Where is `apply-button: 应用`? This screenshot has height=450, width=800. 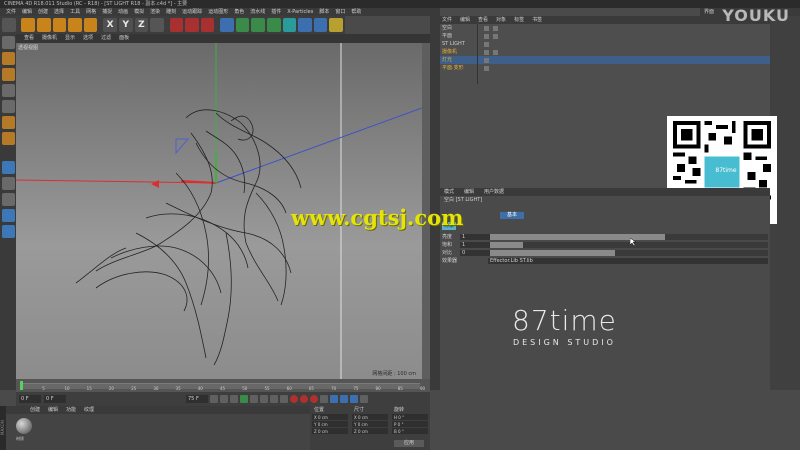 apply-button: 应用 is located at coordinates (409, 443).